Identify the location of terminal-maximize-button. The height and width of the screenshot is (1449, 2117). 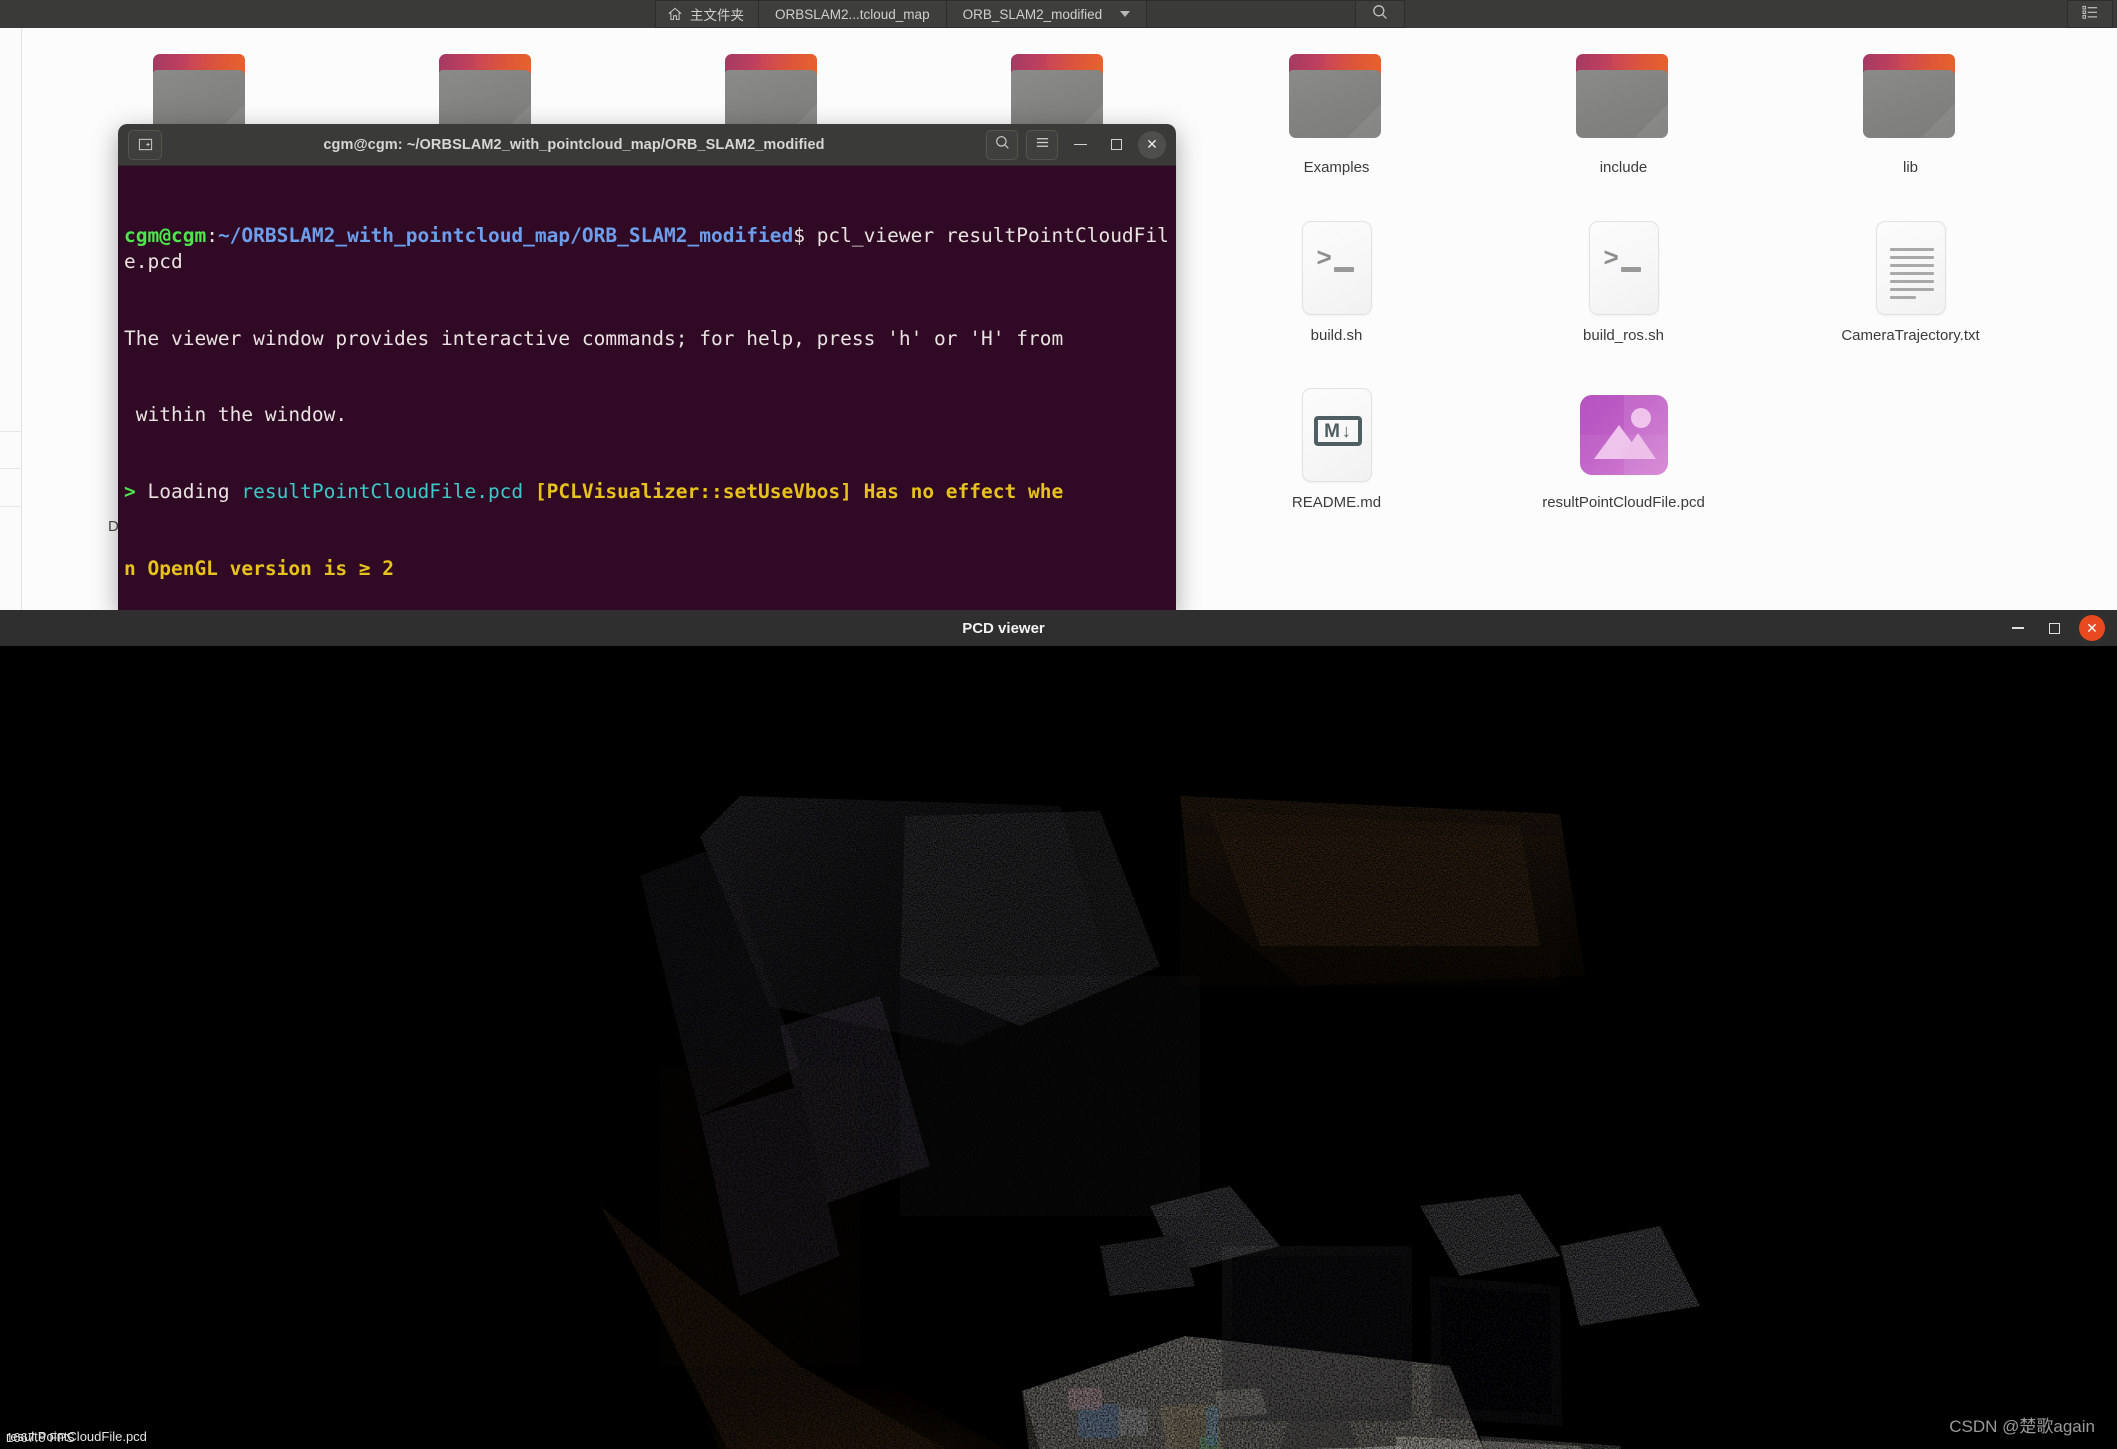
(1116, 145).